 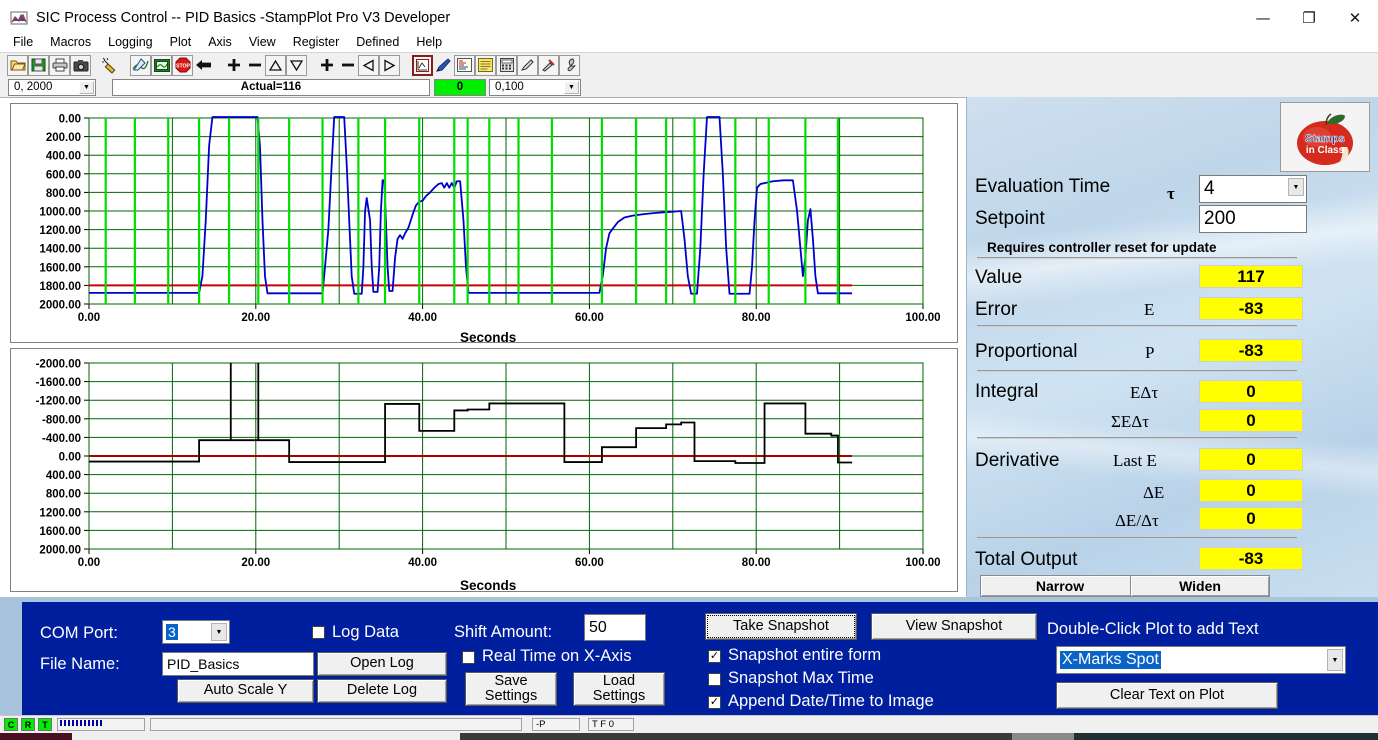 I want to click on menu-item-register: Register, so click(x=316, y=42).